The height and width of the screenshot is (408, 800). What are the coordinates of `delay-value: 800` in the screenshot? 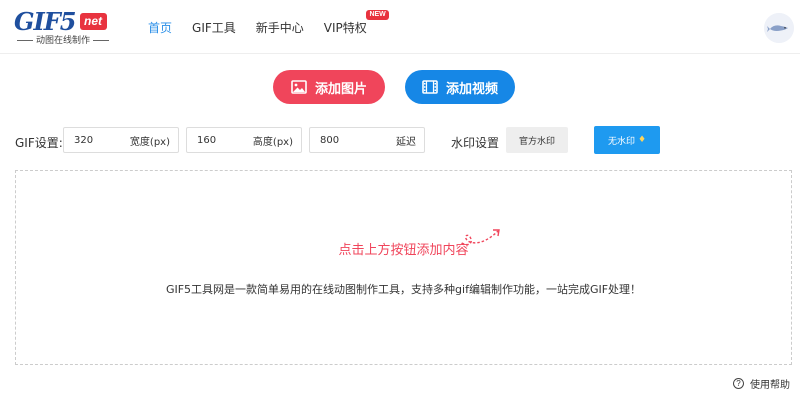 It's located at (330, 140).